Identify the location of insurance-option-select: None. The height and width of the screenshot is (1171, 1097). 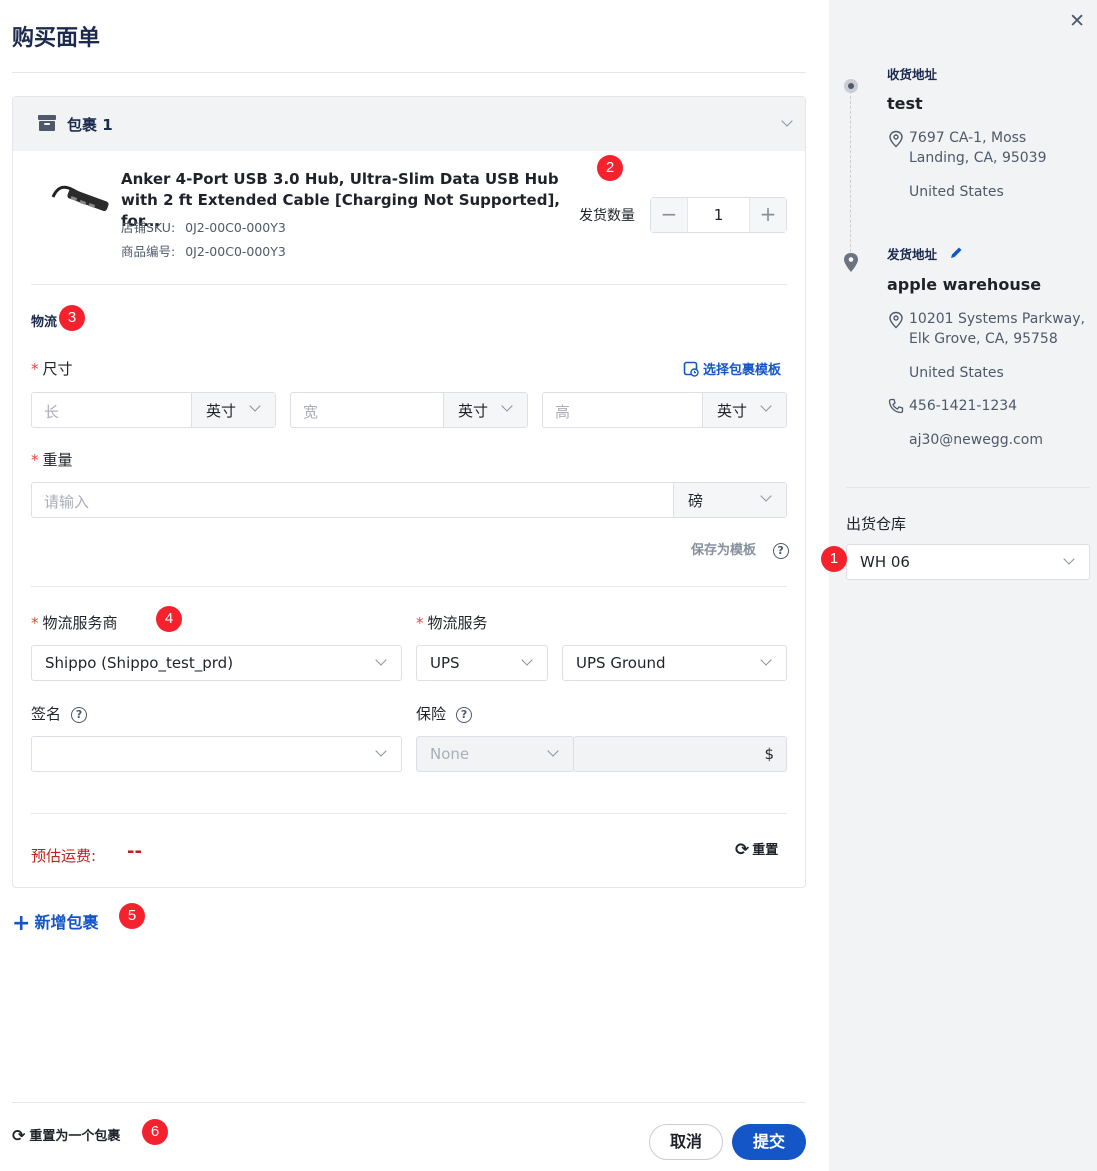
(495, 754).